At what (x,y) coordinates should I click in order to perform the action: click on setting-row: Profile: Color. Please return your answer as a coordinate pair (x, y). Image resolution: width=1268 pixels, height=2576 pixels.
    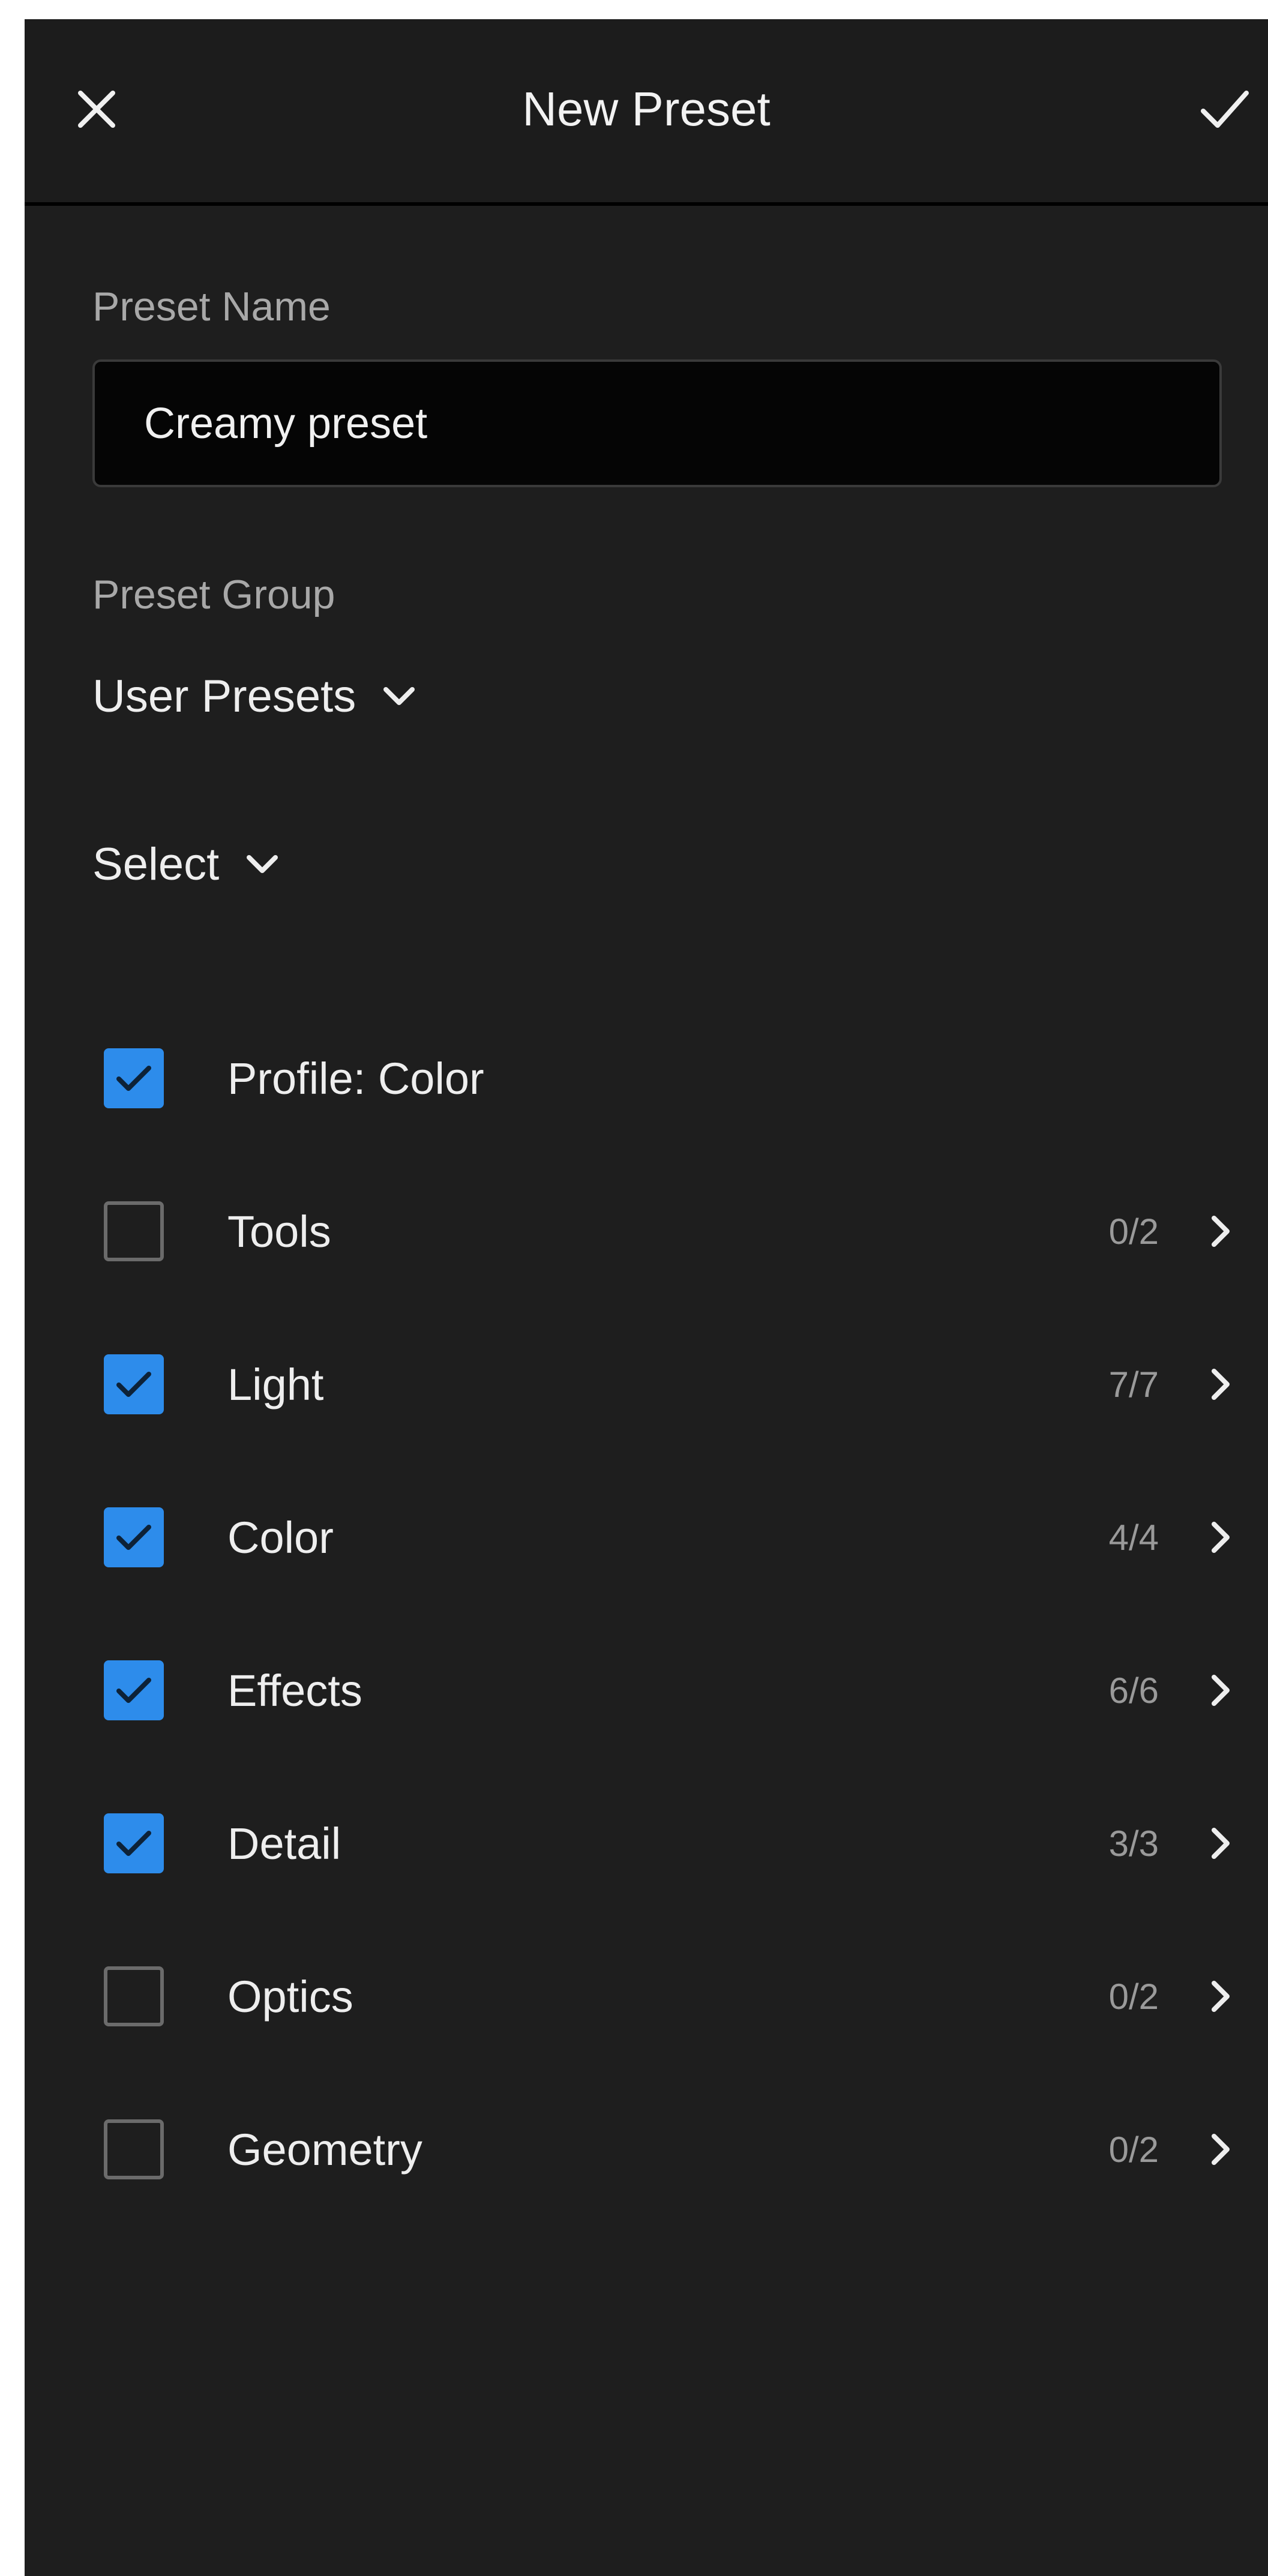
    Looking at the image, I should click on (646, 1078).